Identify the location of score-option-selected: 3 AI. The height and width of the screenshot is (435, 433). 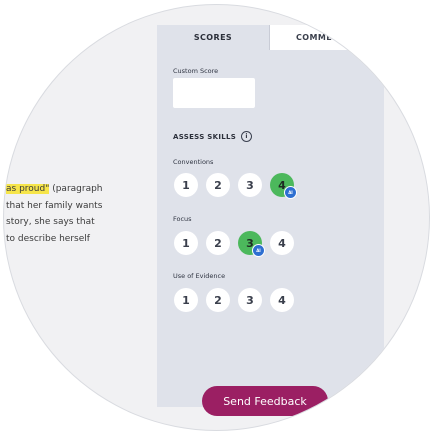
(251, 244).